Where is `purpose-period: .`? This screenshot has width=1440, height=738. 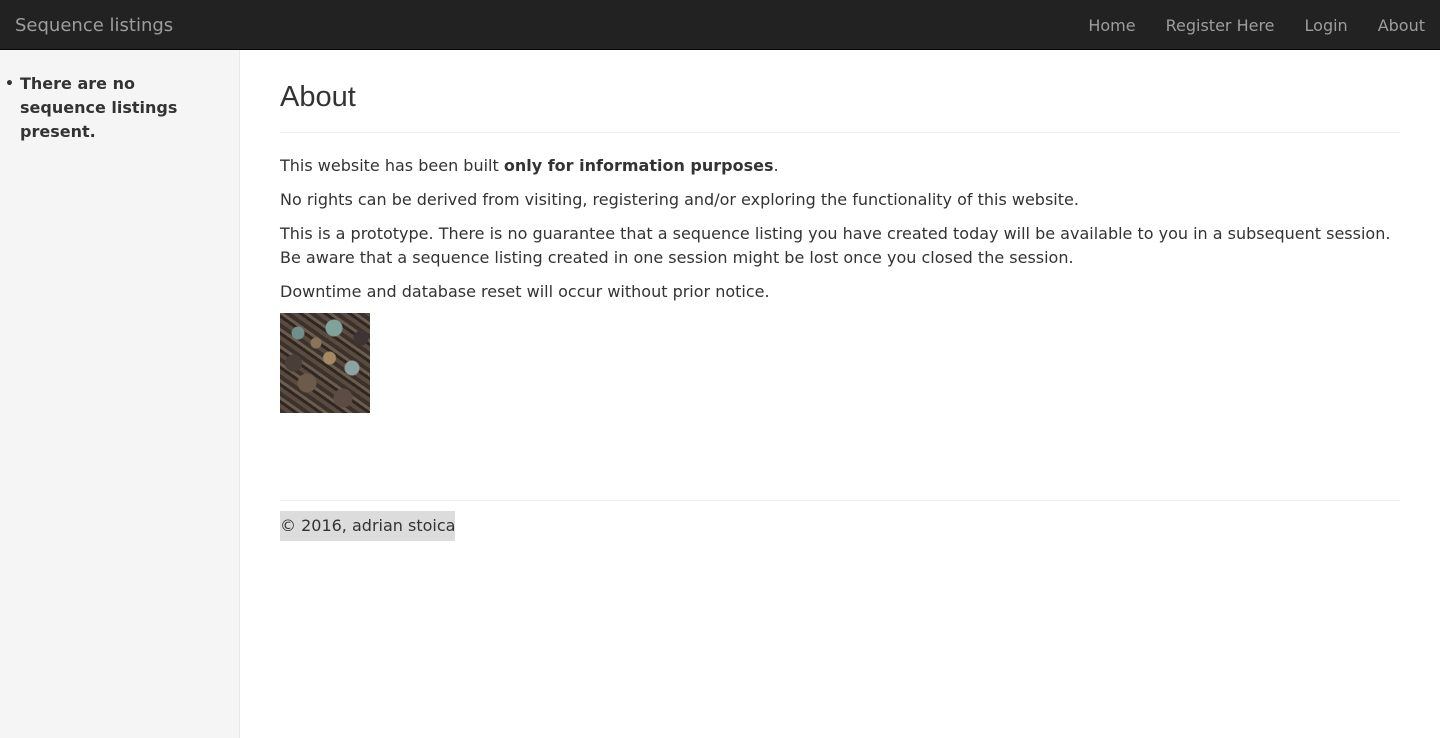
purpose-period: . is located at coordinates (776, 165).